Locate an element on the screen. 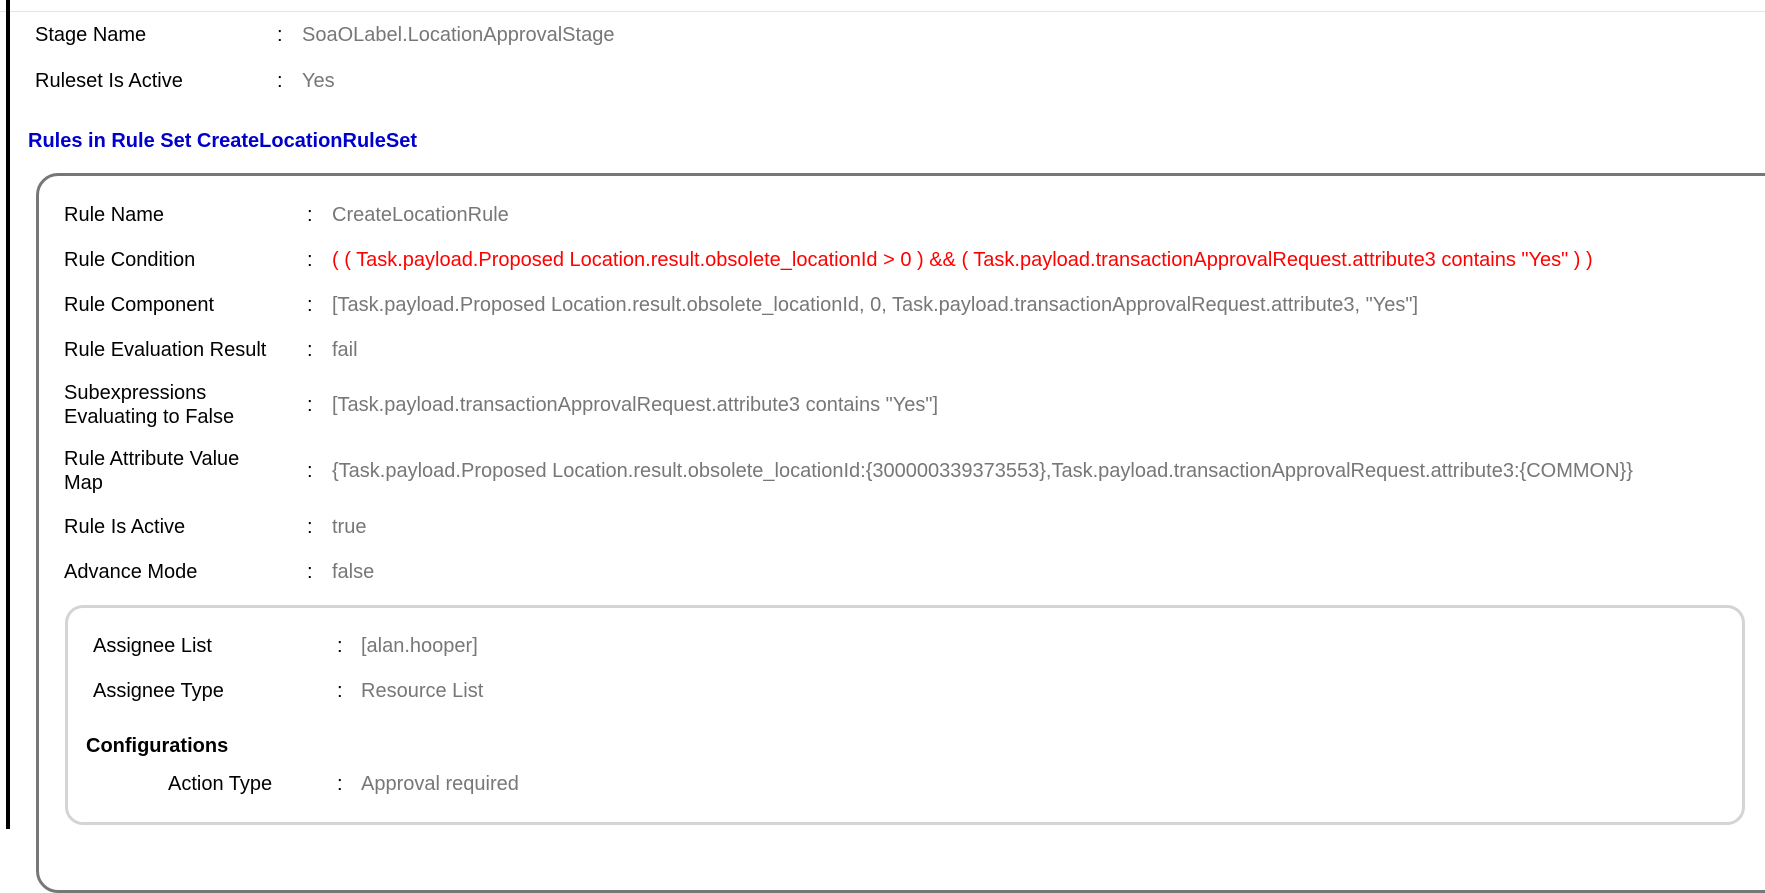 This screenshot has width=1765, height=893. rule-condition-label: Rule Condition is located at coordinates (130, 260).